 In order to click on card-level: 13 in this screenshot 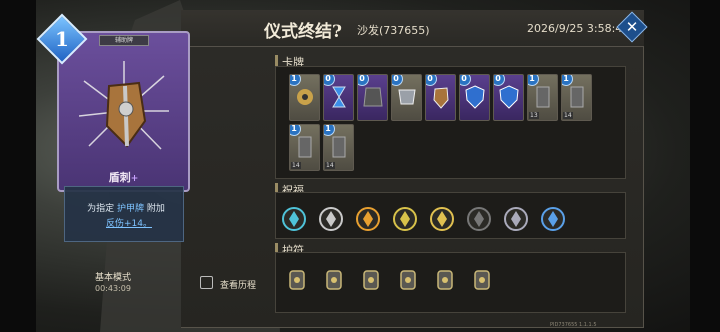, I will do `click(534, 115)`.